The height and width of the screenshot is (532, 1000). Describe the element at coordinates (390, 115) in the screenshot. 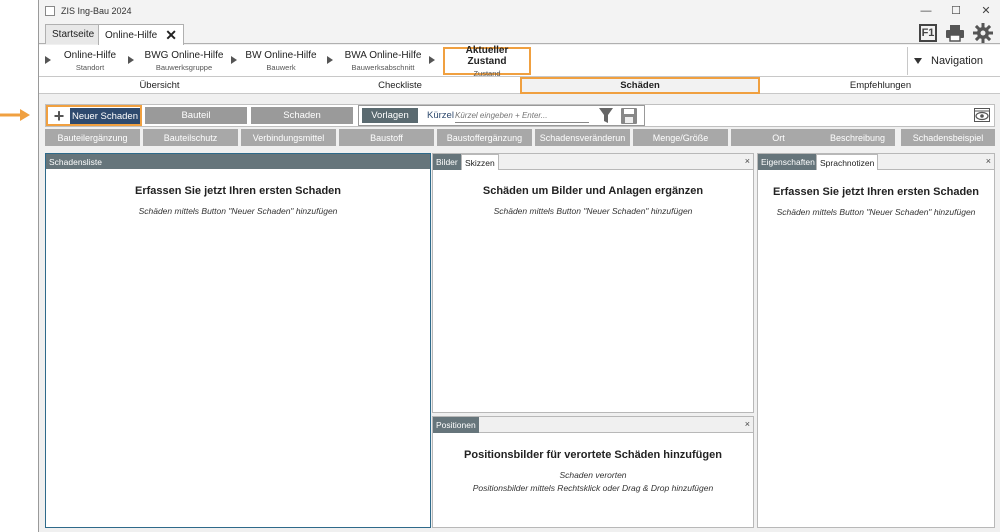

I see `vorlagen-button: Vorlagen` at that location.